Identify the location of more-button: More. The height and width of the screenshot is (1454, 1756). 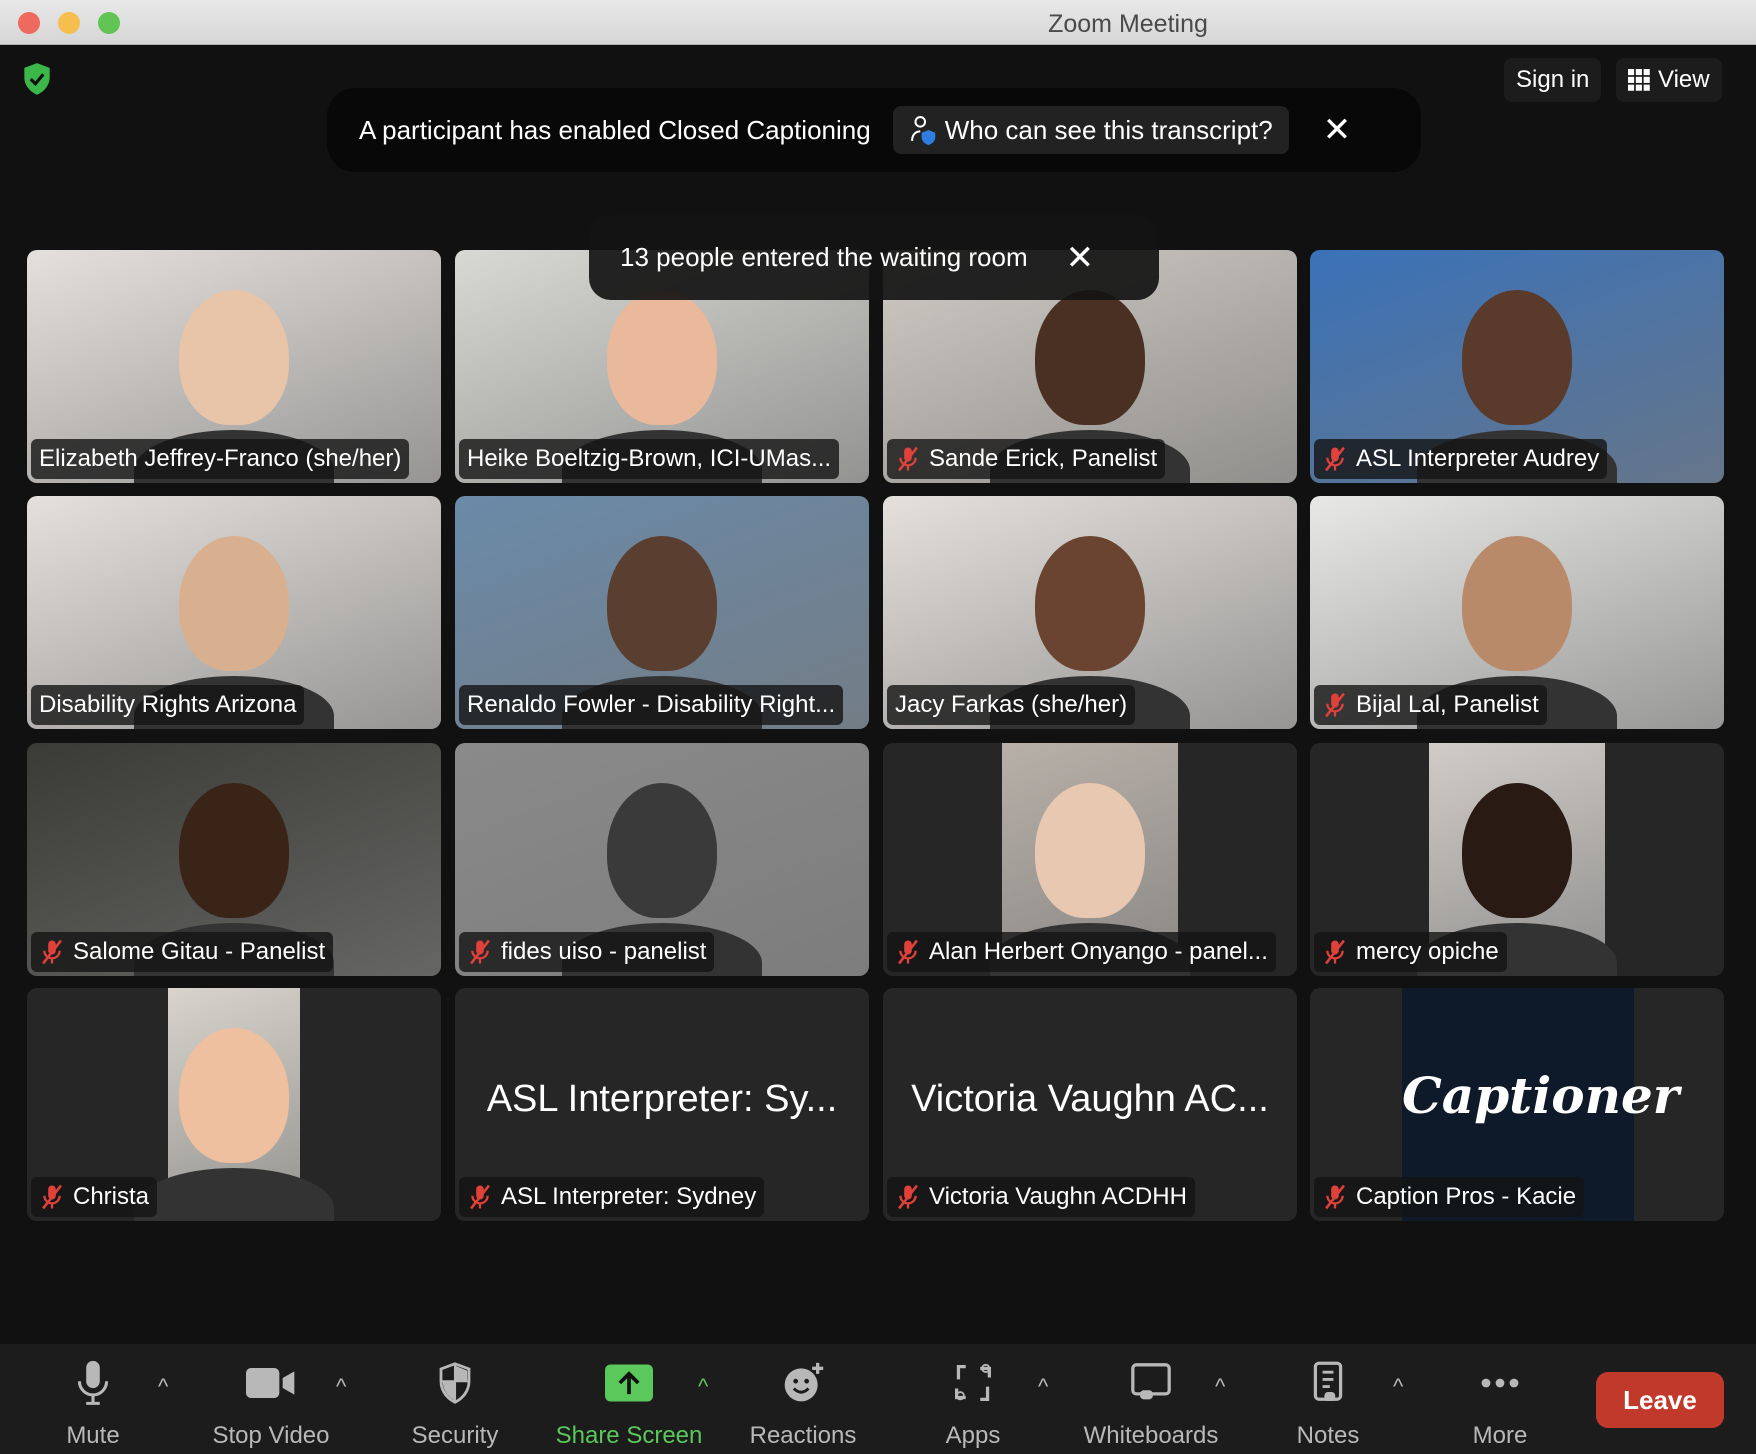
(1500, 1404).